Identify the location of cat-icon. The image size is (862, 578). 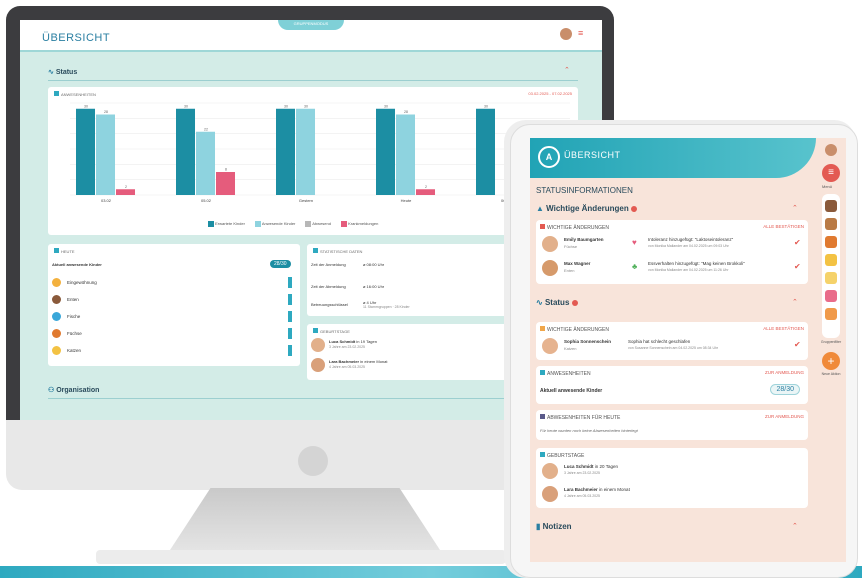
(831, 260).